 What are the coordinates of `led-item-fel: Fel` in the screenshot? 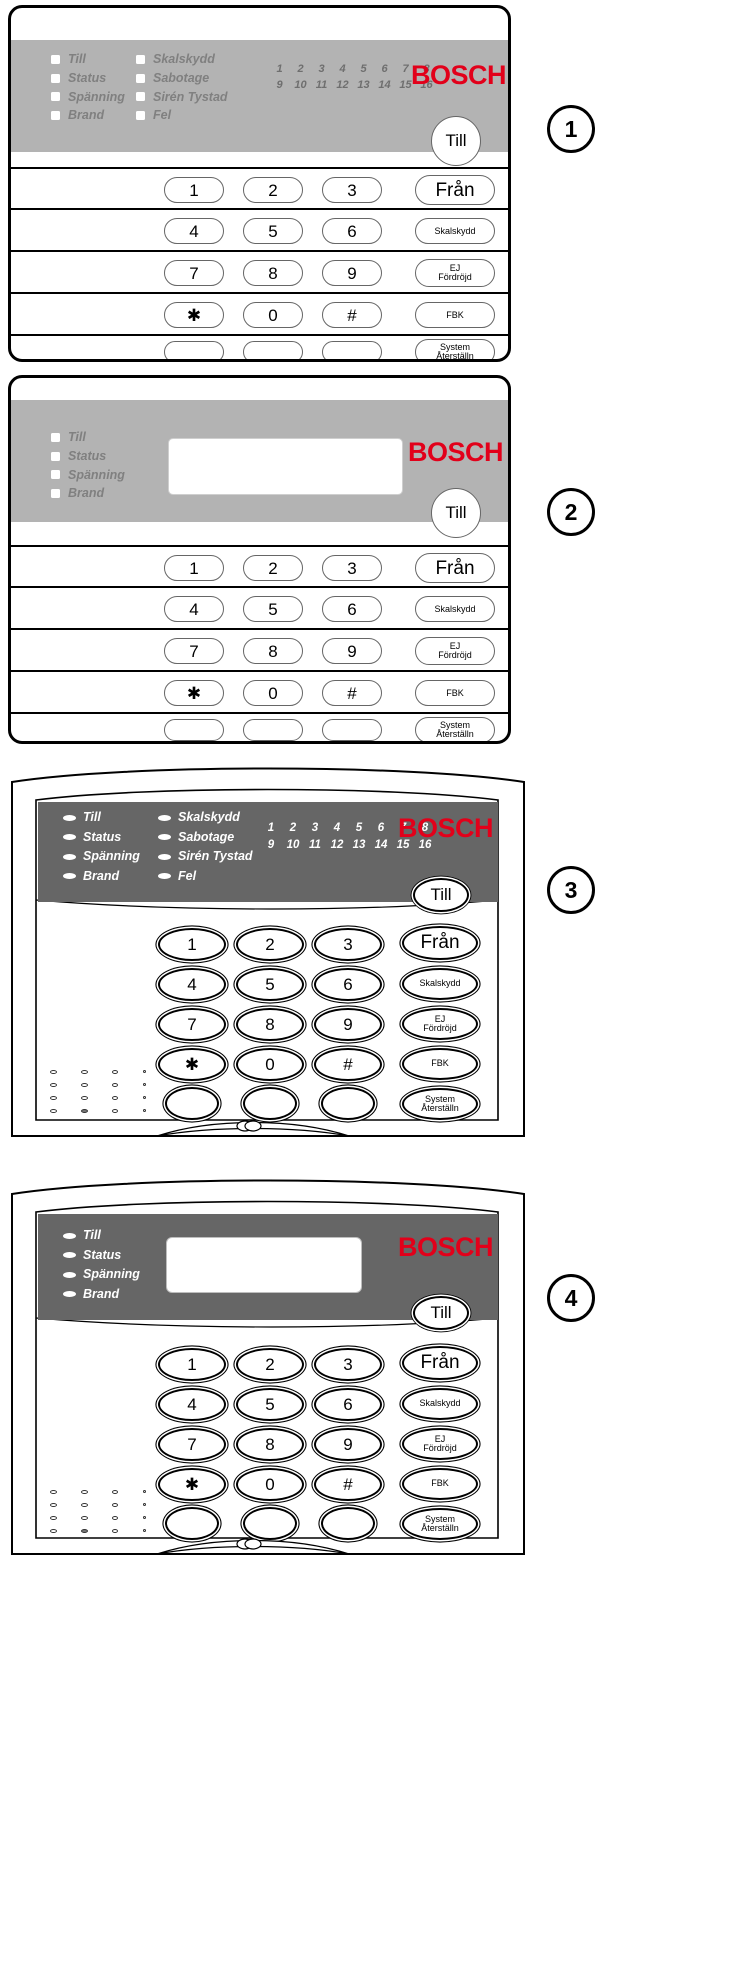 It's located at (182, 115).